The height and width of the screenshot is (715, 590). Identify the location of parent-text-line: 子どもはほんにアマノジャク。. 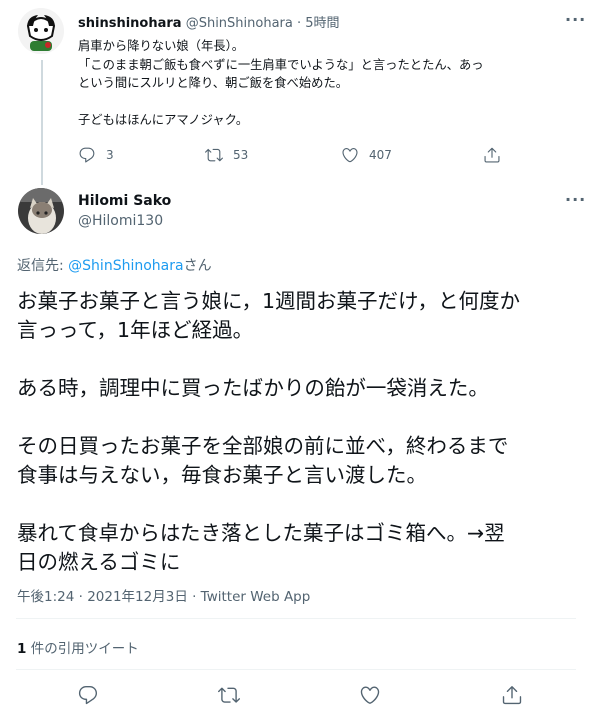
(163, 120).